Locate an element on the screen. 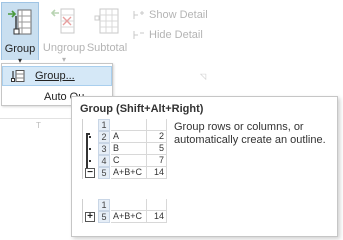  sheet-gridline is located at coordinates (40, 118).